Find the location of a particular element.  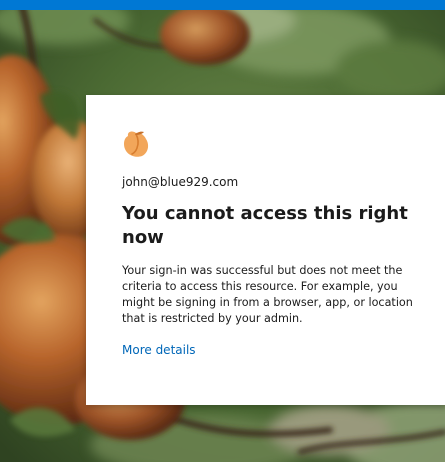

account-email: john@blue929.com is located at coordinates (180, 182).